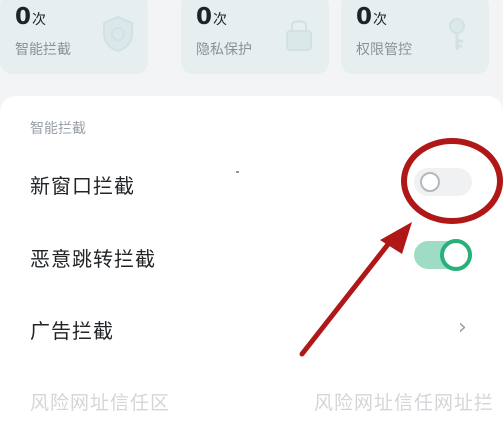 The height and width of the screenshot is (423, 503). What do you see at coordinates (224, 50) in the screenshot?
I see `stat-label: 隐私保护` at bounding box center [224, 50].